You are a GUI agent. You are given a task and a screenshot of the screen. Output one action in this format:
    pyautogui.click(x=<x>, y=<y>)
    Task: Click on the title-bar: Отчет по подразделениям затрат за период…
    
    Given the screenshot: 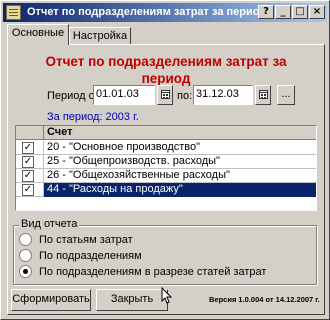 What is the action you would take?
    pyautogui.click(x=165, y=12)
    